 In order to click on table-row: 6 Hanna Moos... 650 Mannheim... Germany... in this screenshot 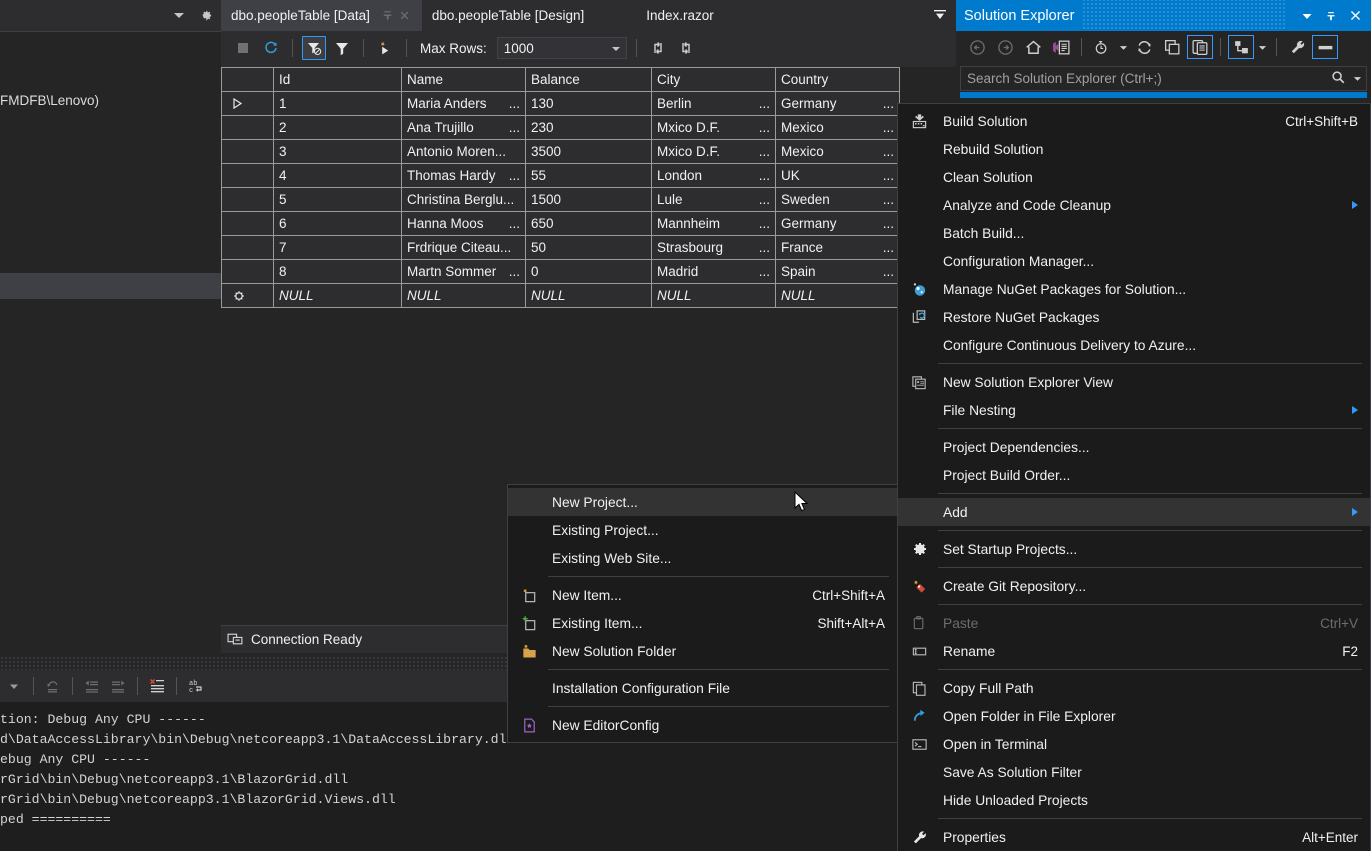, I will do `click(560, 223)`.